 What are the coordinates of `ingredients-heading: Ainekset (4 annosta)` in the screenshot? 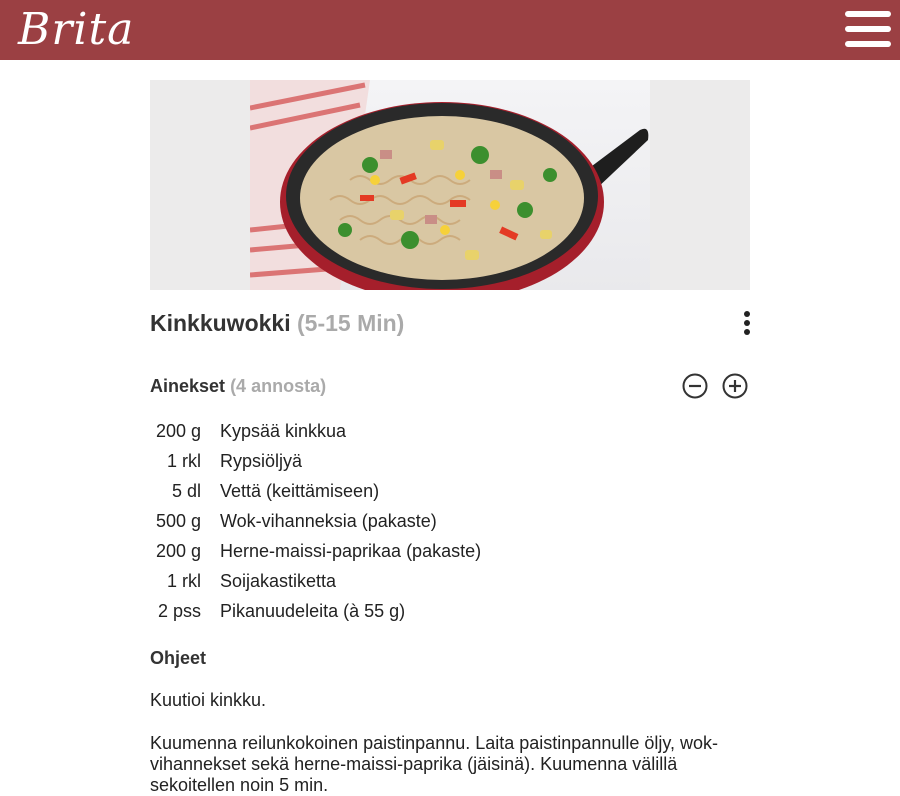 It's located at (238, 386).